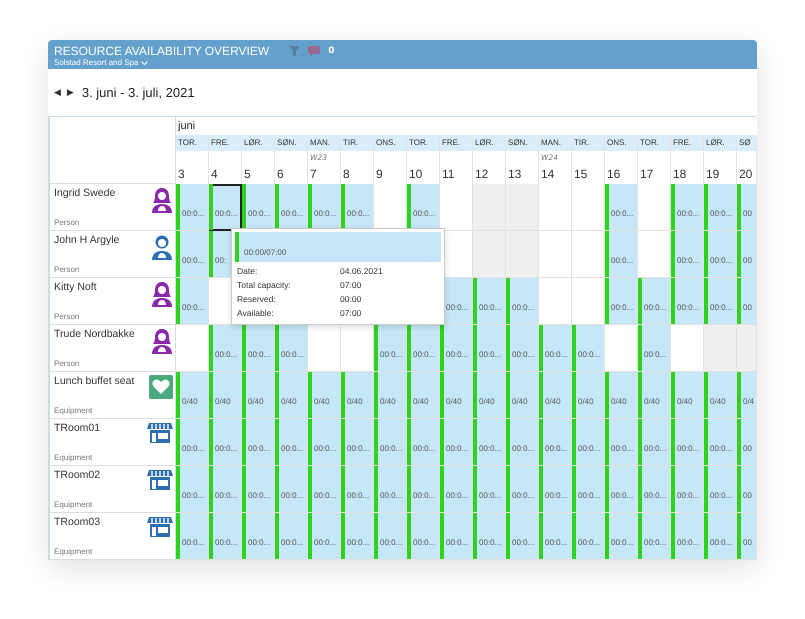 The height and width of the screenshot is (619, 805). I want to click on day-number: 19, so click(712, 174).